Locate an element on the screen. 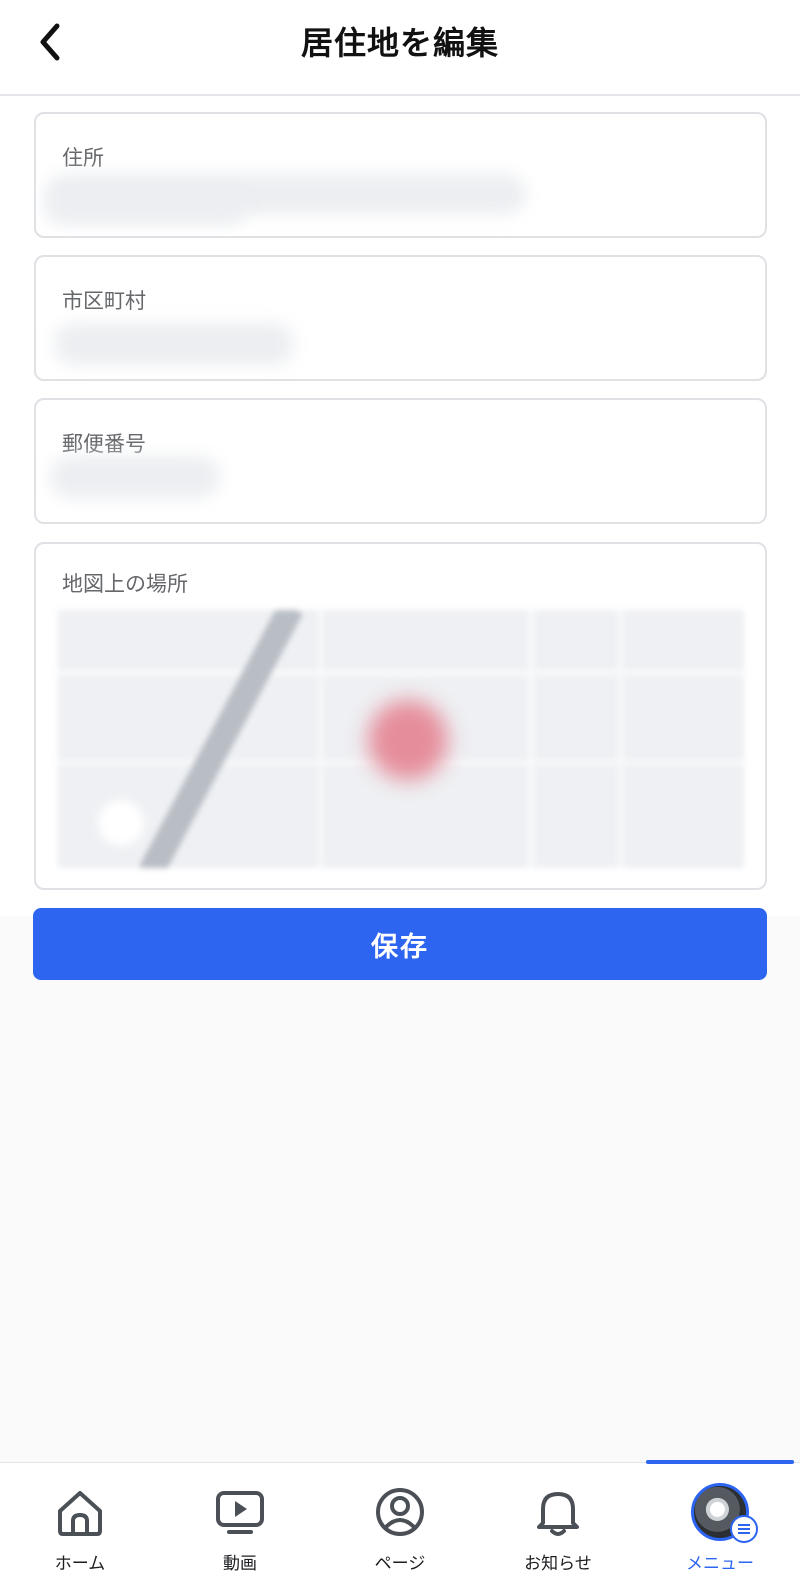 The height and width of the screenshot is (1580, 800). tab-home: ホーム is located at coordinates (80, 1521).